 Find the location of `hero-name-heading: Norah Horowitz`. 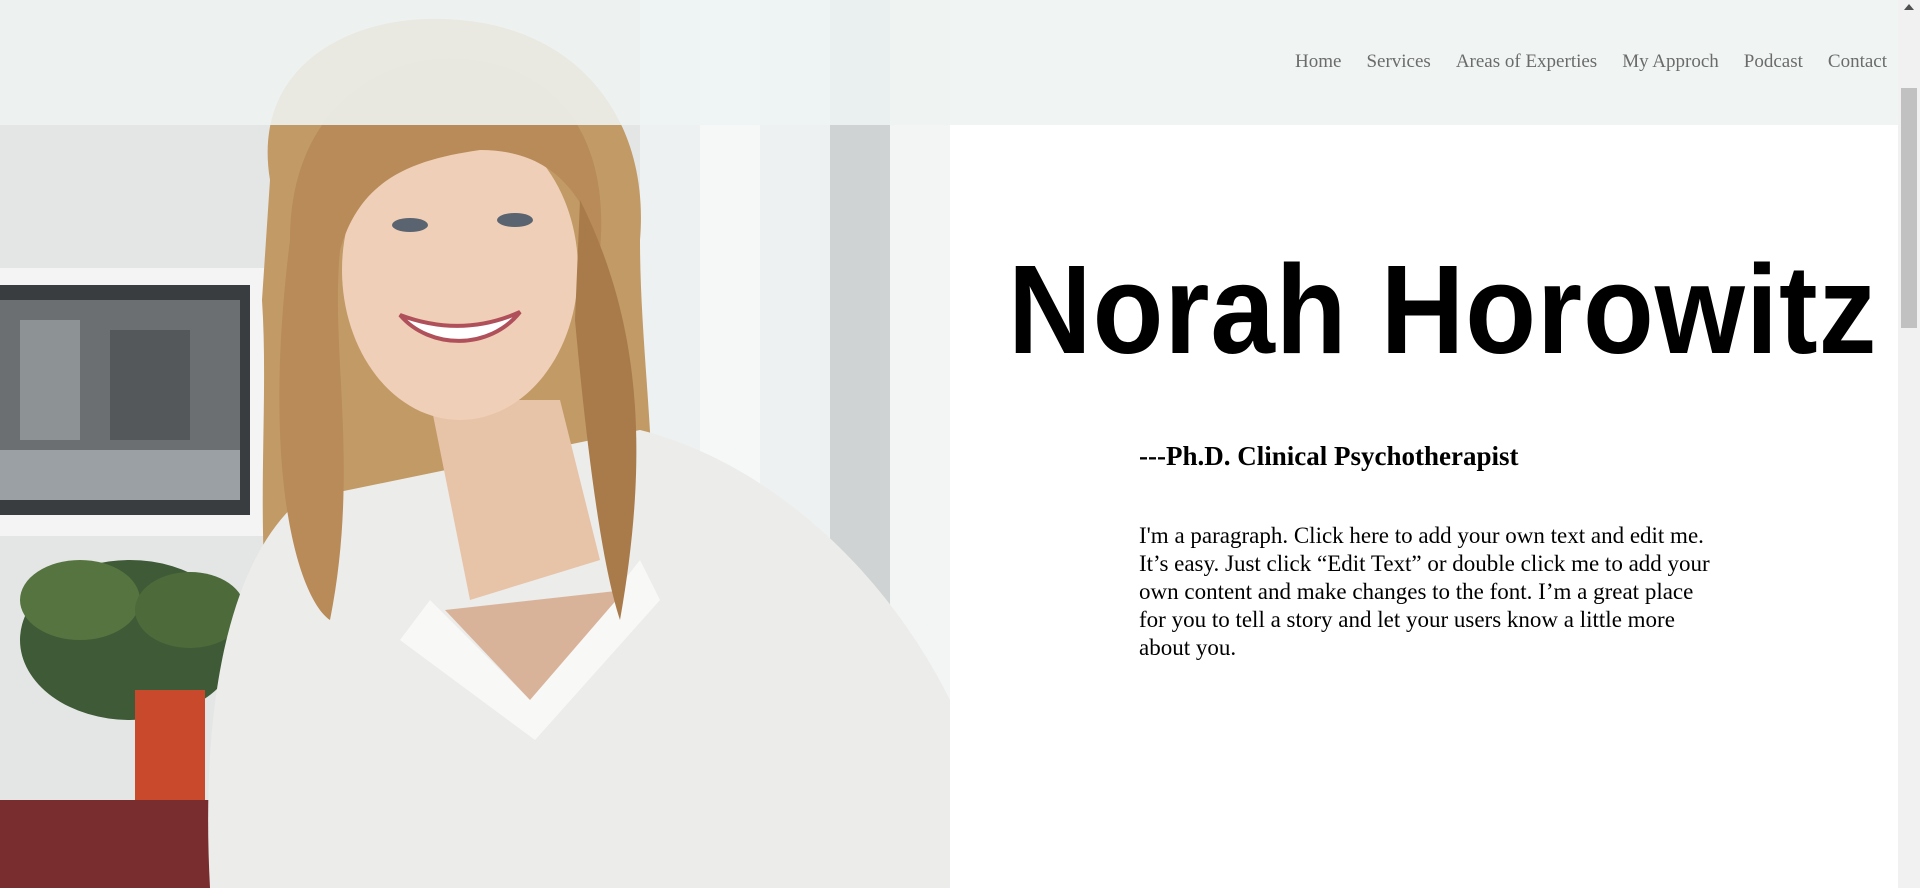

hero-name-heading: Norah Horowitz is located at coordinates (1443, 309).